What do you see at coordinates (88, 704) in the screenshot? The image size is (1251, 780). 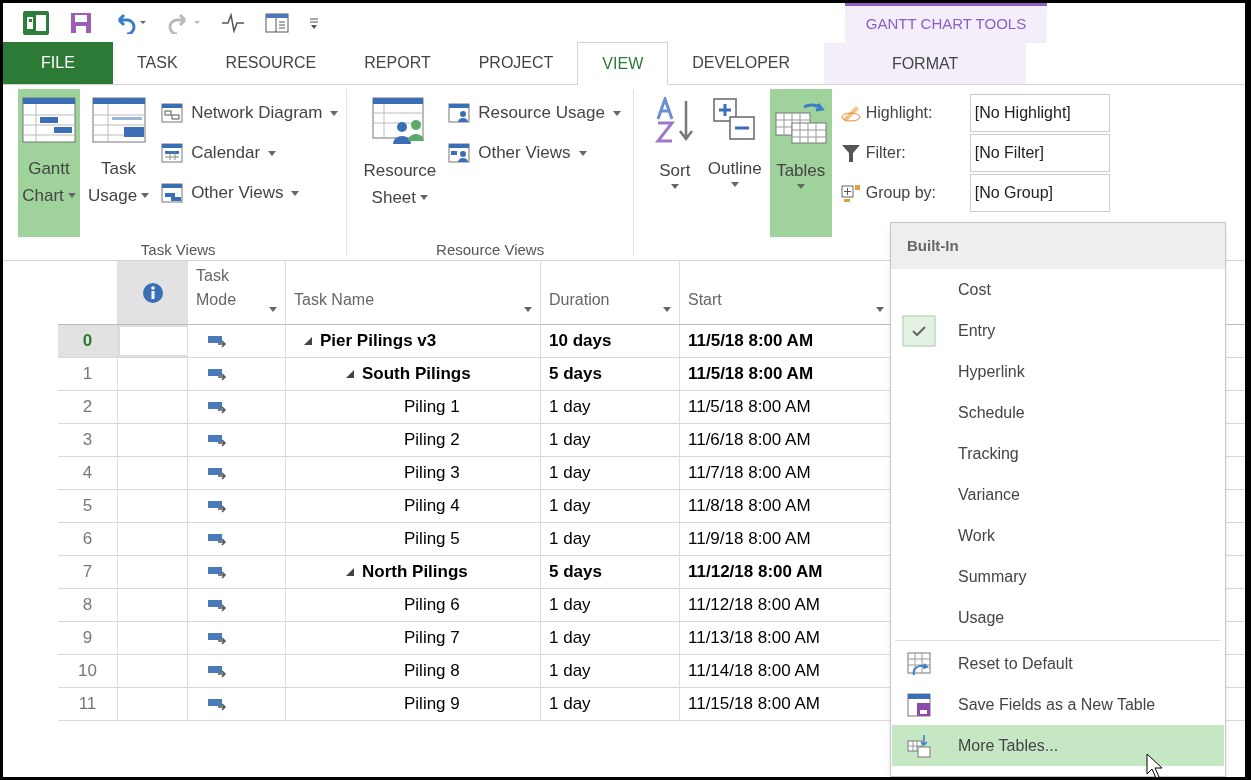 I see `row-number: 11` at bounding box center [88, 704].